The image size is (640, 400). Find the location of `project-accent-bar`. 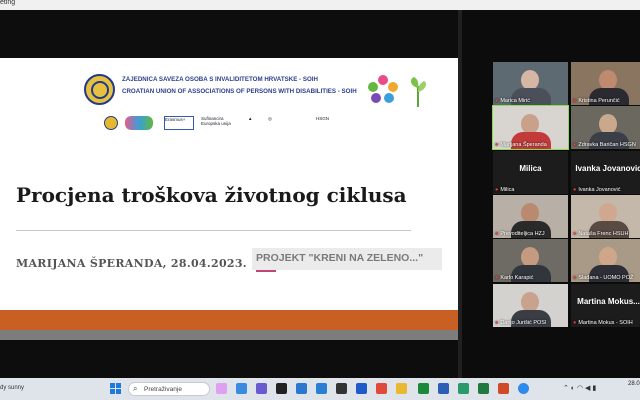

project-accent-bar is located at coordinates (266, 271).